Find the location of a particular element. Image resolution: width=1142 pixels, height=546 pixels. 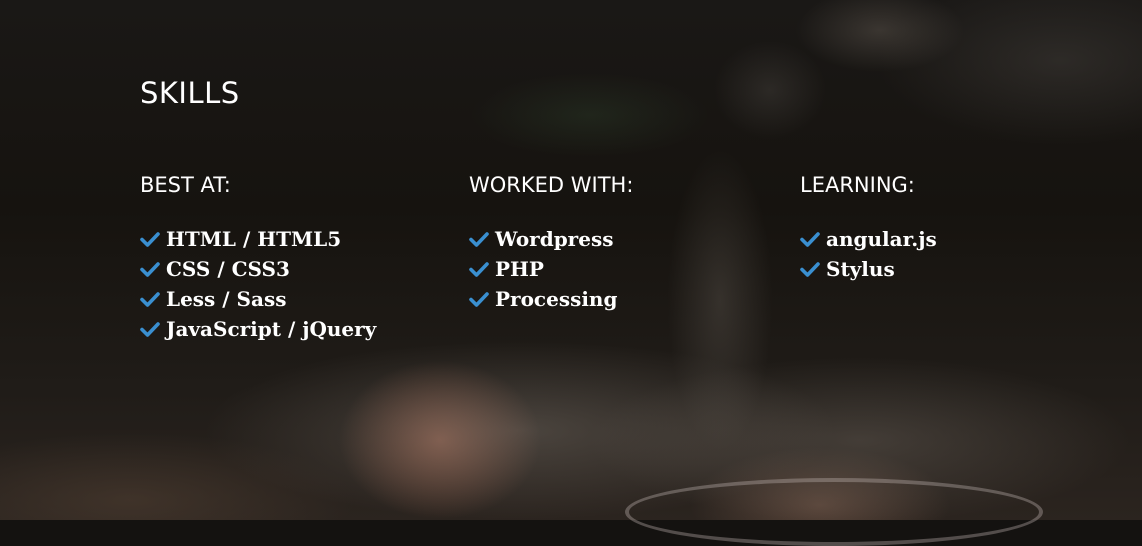

section-title: SKILLS is located at coordinates (190, 93).